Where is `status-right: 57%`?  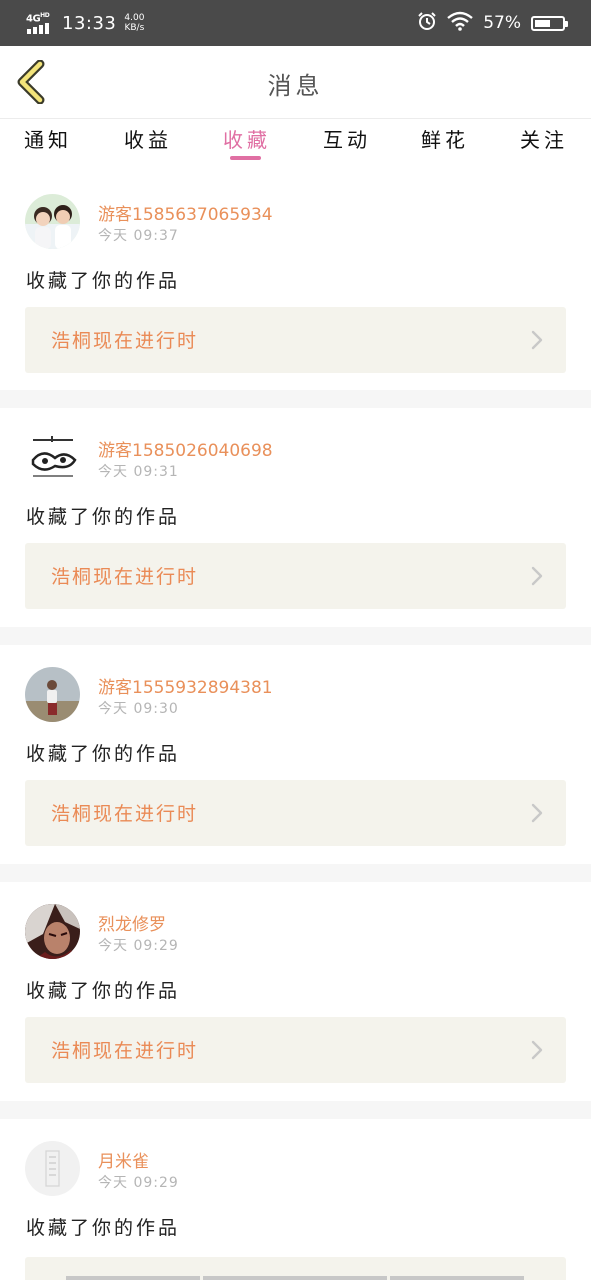 status-right: 57% is located at coordinates (492, 23).